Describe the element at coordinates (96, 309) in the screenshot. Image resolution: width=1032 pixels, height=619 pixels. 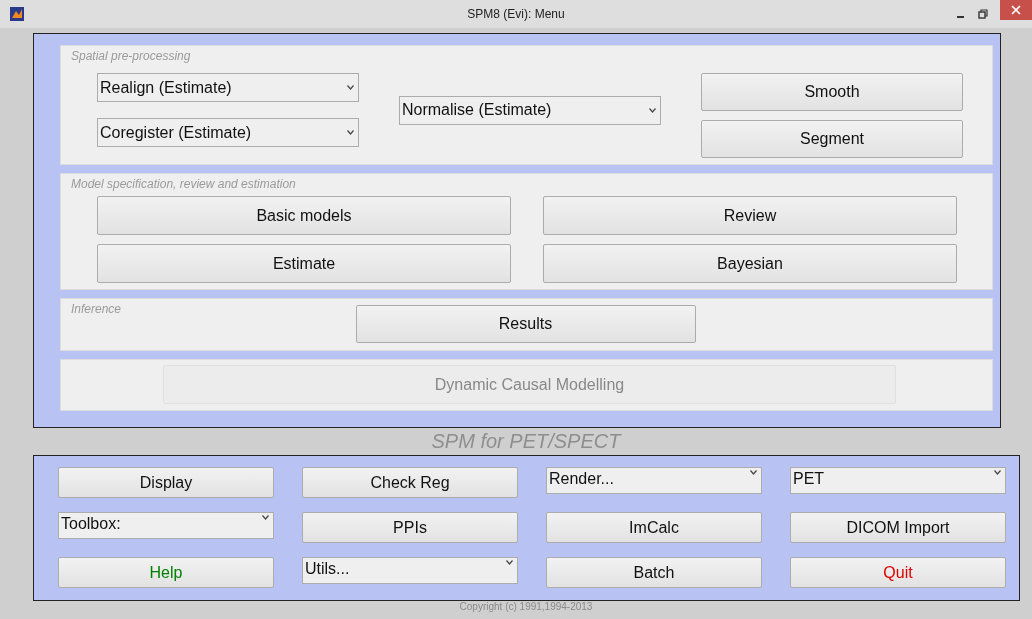
I see `section-label: Inference` at that location.